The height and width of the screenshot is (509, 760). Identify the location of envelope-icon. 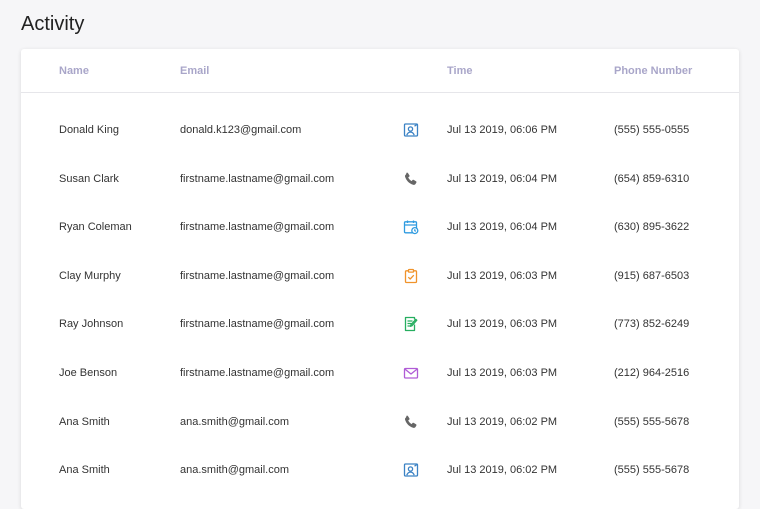
(411, 373).